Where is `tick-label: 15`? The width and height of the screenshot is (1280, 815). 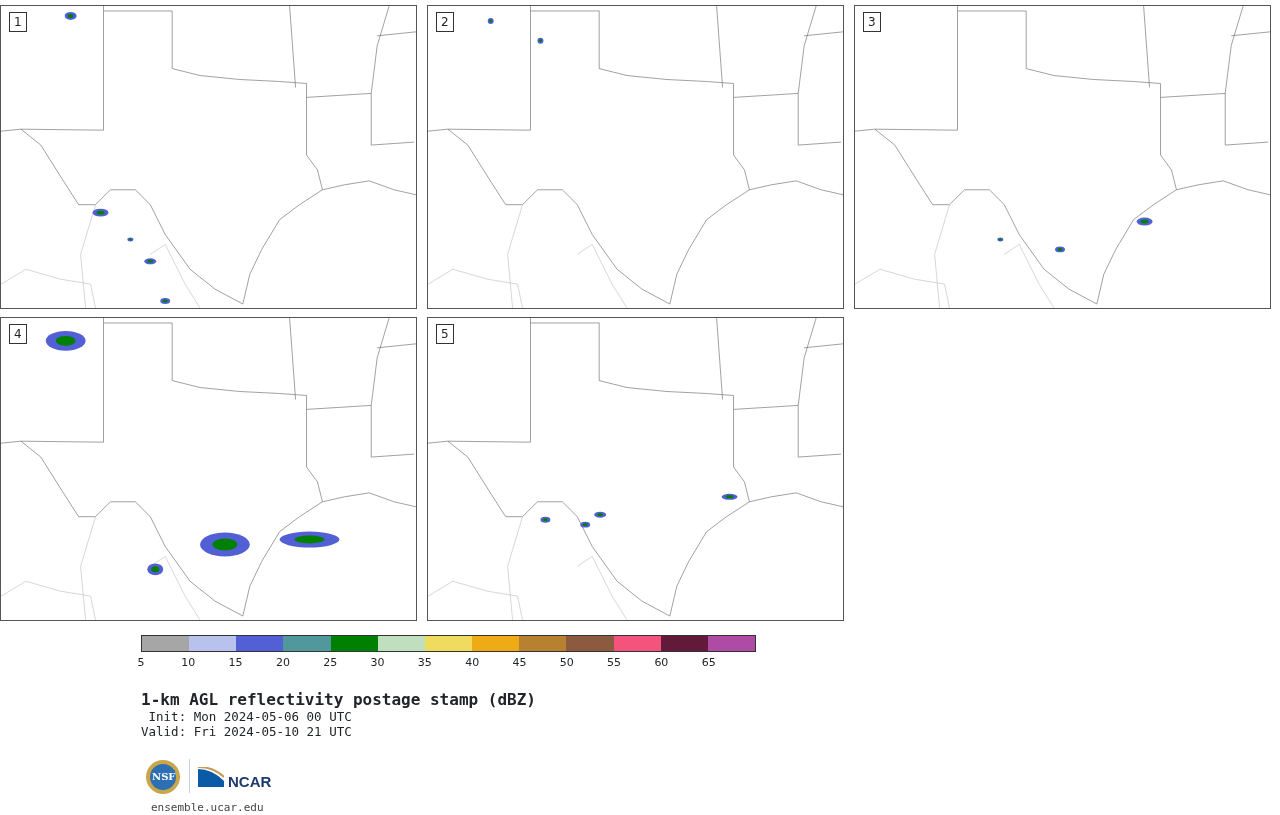 tick-label: 15 is located at coordinates (235, 662).